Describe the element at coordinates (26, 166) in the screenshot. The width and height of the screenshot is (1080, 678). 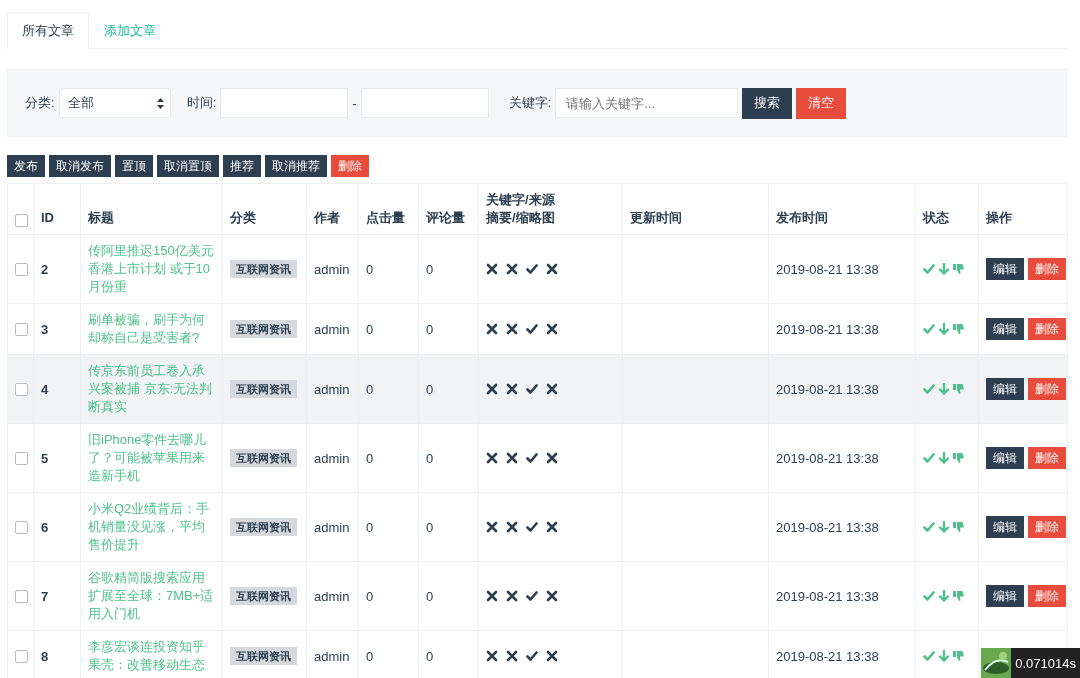
I see `action-button: 发布` at that location.